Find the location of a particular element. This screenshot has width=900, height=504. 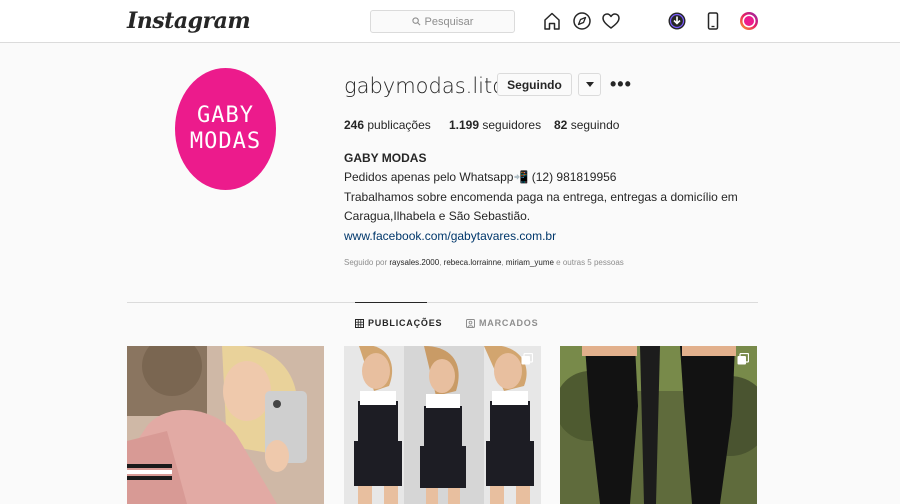

followers-stat: 1.199 seguidores is located at coordinates (495, 125).